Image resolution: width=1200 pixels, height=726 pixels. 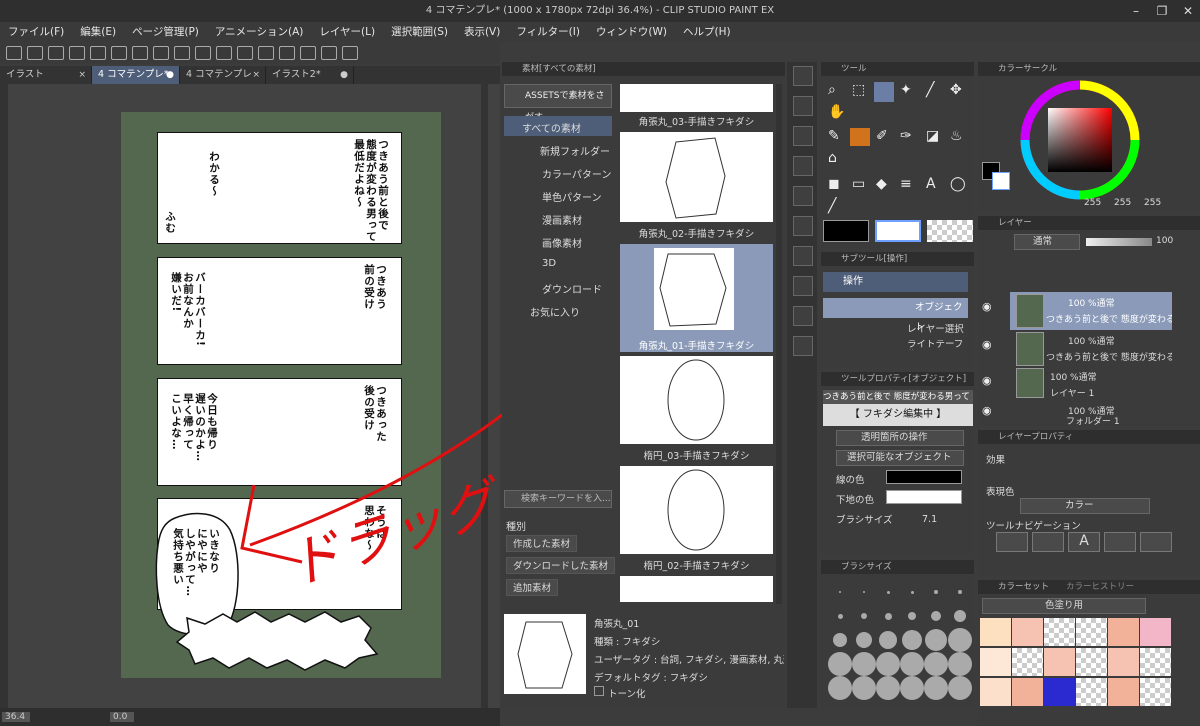 What do you see at coordinates (895, 330) in the screenshot?
I see `subtool-layer-select: レイヤー選択` at bounding box center [895, 330].